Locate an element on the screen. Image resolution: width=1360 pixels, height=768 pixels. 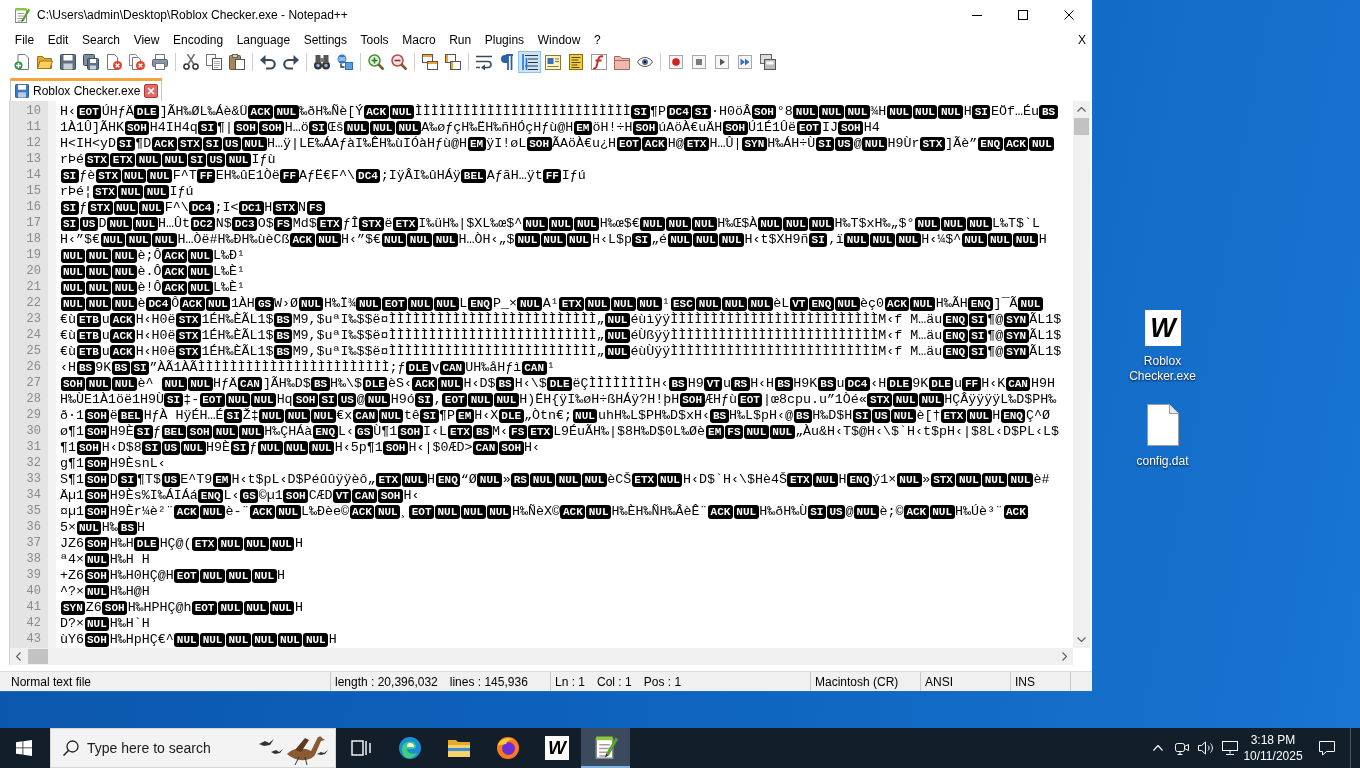
line-label: Ln : 1 is located at coordinates (570, 682).